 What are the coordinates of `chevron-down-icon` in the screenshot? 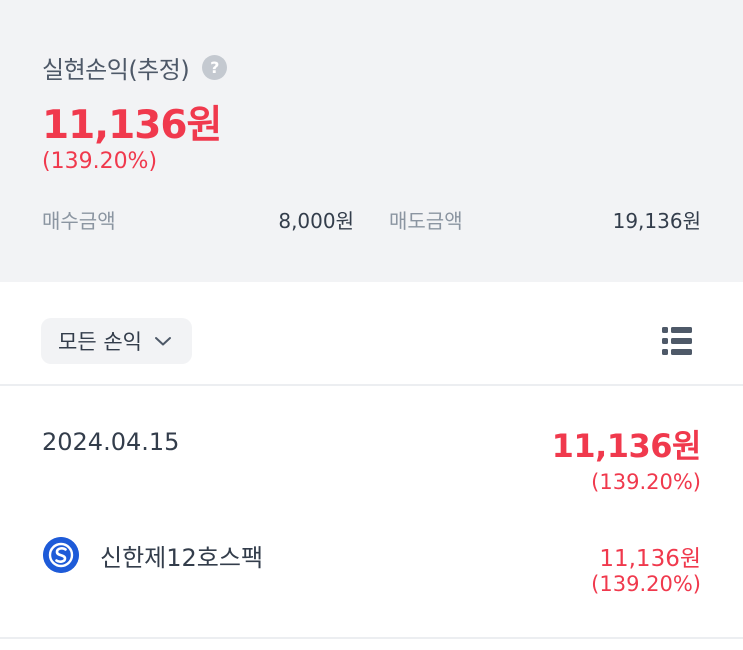 It's located at (162, 341).